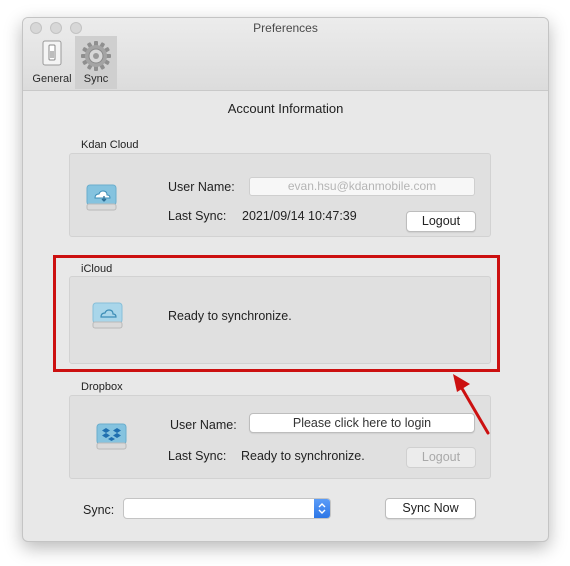 This screenshot has height=566, width=570. I want to click on tab-sync: Sync, so click(96, 62).